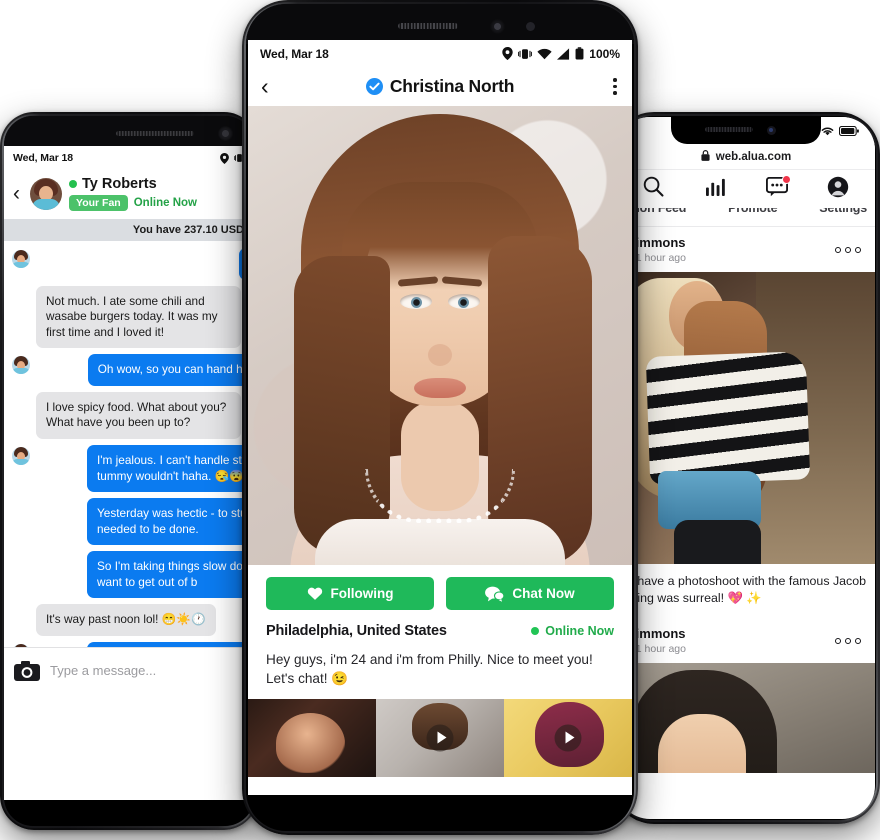 The width and height of the screenshot is (880, 840). Describe the element at coordinates (440, 53) in the screenshot. I see `center-status-bar: Wed, Mar 18 100%` at that location.